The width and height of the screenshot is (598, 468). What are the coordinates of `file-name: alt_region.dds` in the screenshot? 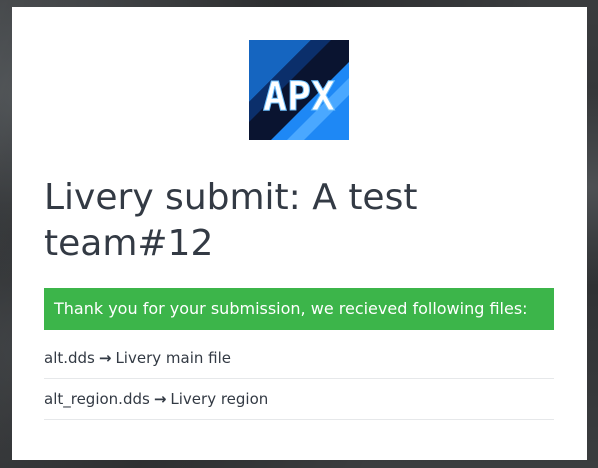 It's located at (97, 399).